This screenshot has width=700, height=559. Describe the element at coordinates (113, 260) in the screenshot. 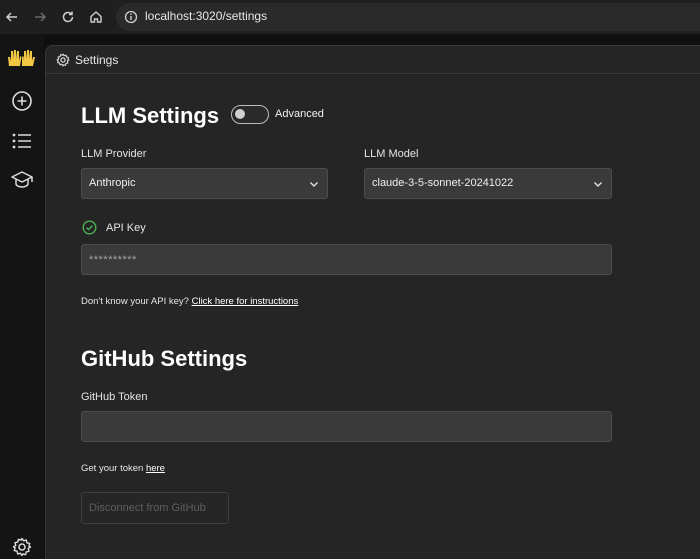

I see `api-key-placeholder: **********` at that location.